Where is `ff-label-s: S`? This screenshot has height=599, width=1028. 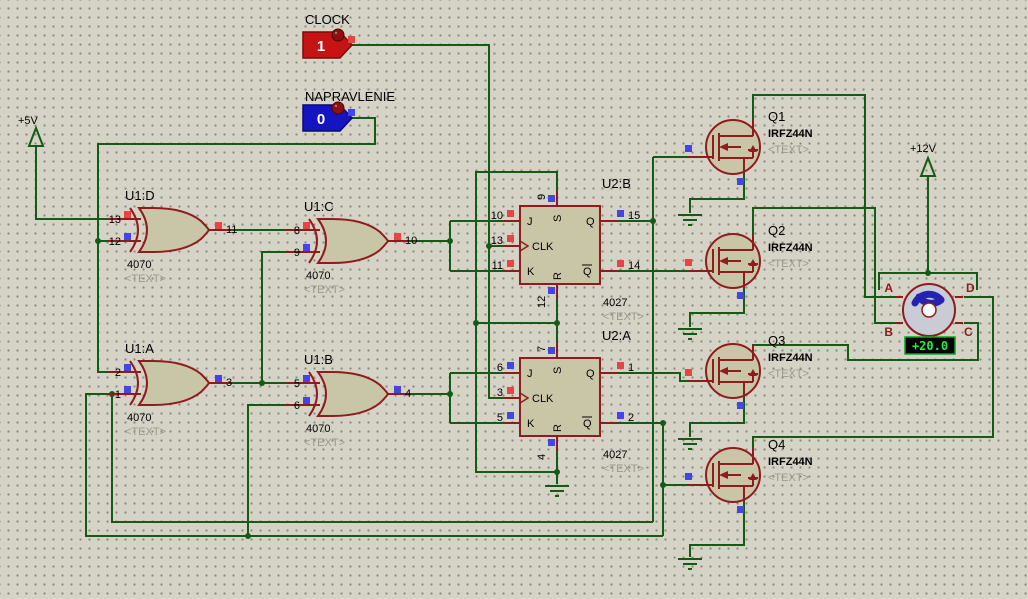
ff-label-s: S is located at coordinates (558, 218).